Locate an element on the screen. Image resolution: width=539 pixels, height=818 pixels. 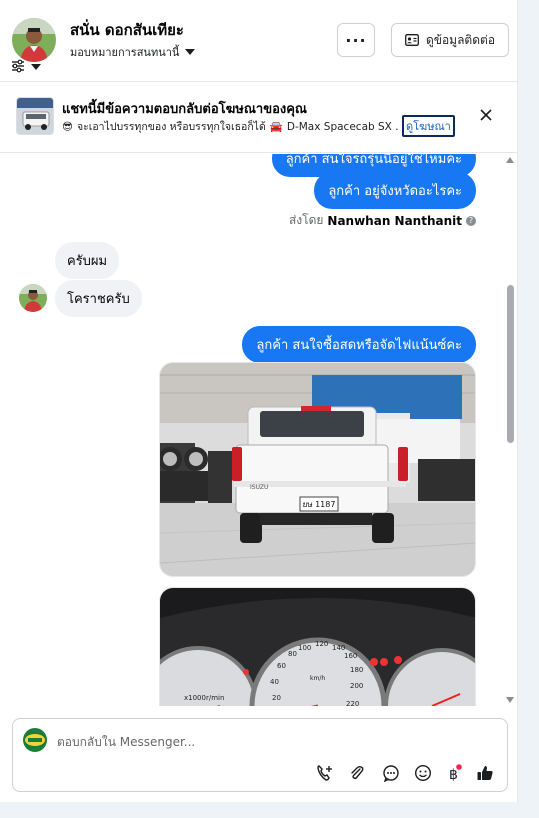
phone-plus-icon is located at coordinates (324, 773).